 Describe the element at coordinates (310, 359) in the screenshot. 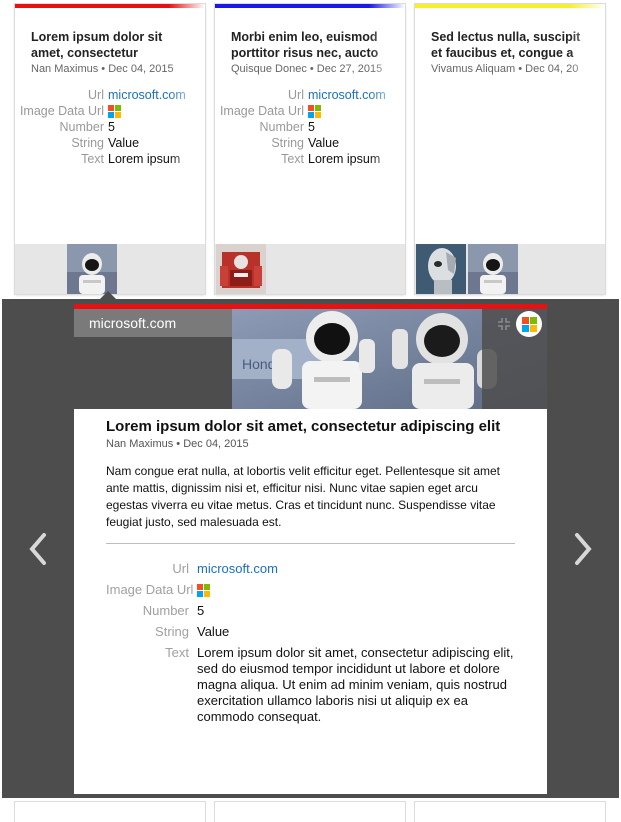

I see `detail-hero: Honda microsoft.com` at that location.